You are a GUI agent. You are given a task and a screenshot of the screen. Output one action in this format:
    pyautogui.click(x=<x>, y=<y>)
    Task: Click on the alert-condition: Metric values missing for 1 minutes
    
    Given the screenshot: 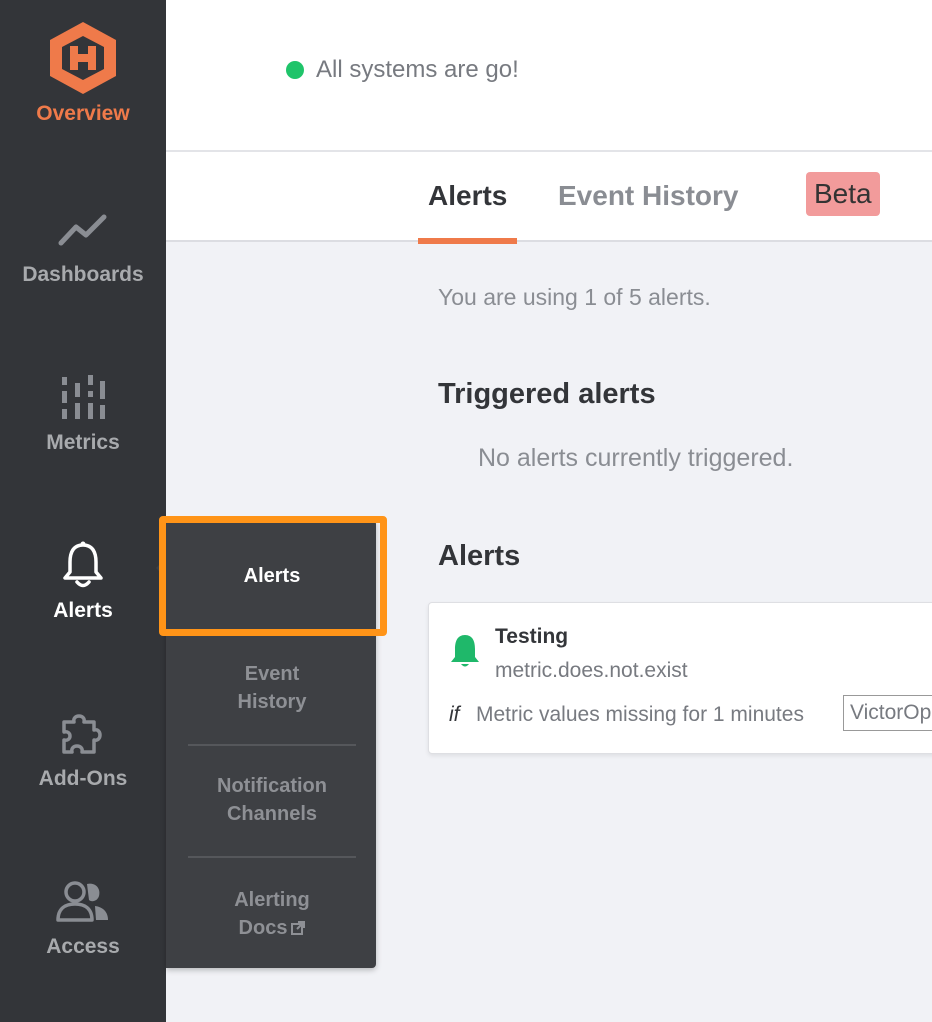 What is the action you would take?
    pyautogui.click(x=640, y=714)
    